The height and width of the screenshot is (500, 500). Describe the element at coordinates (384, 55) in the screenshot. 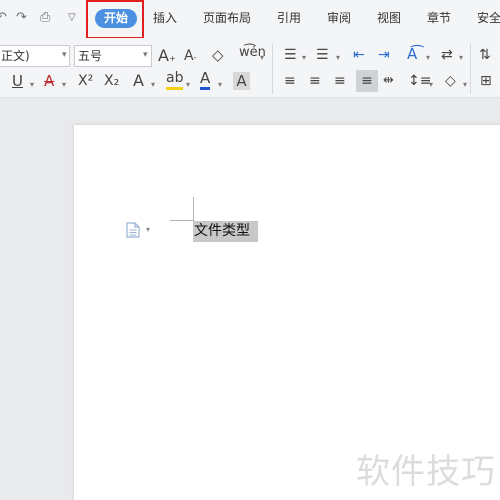

I see `increase-indent-icon: ⇥` at that location.